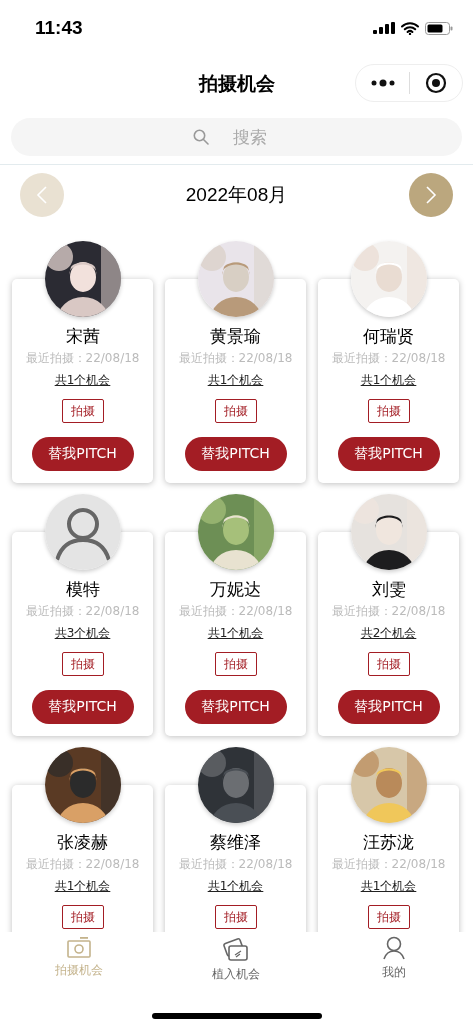 Image resolution: width=473 pixels, height=1024 pixels. Describe the element at coordinates (394, 948) in the screenshot. I see `person-icon` at that location.